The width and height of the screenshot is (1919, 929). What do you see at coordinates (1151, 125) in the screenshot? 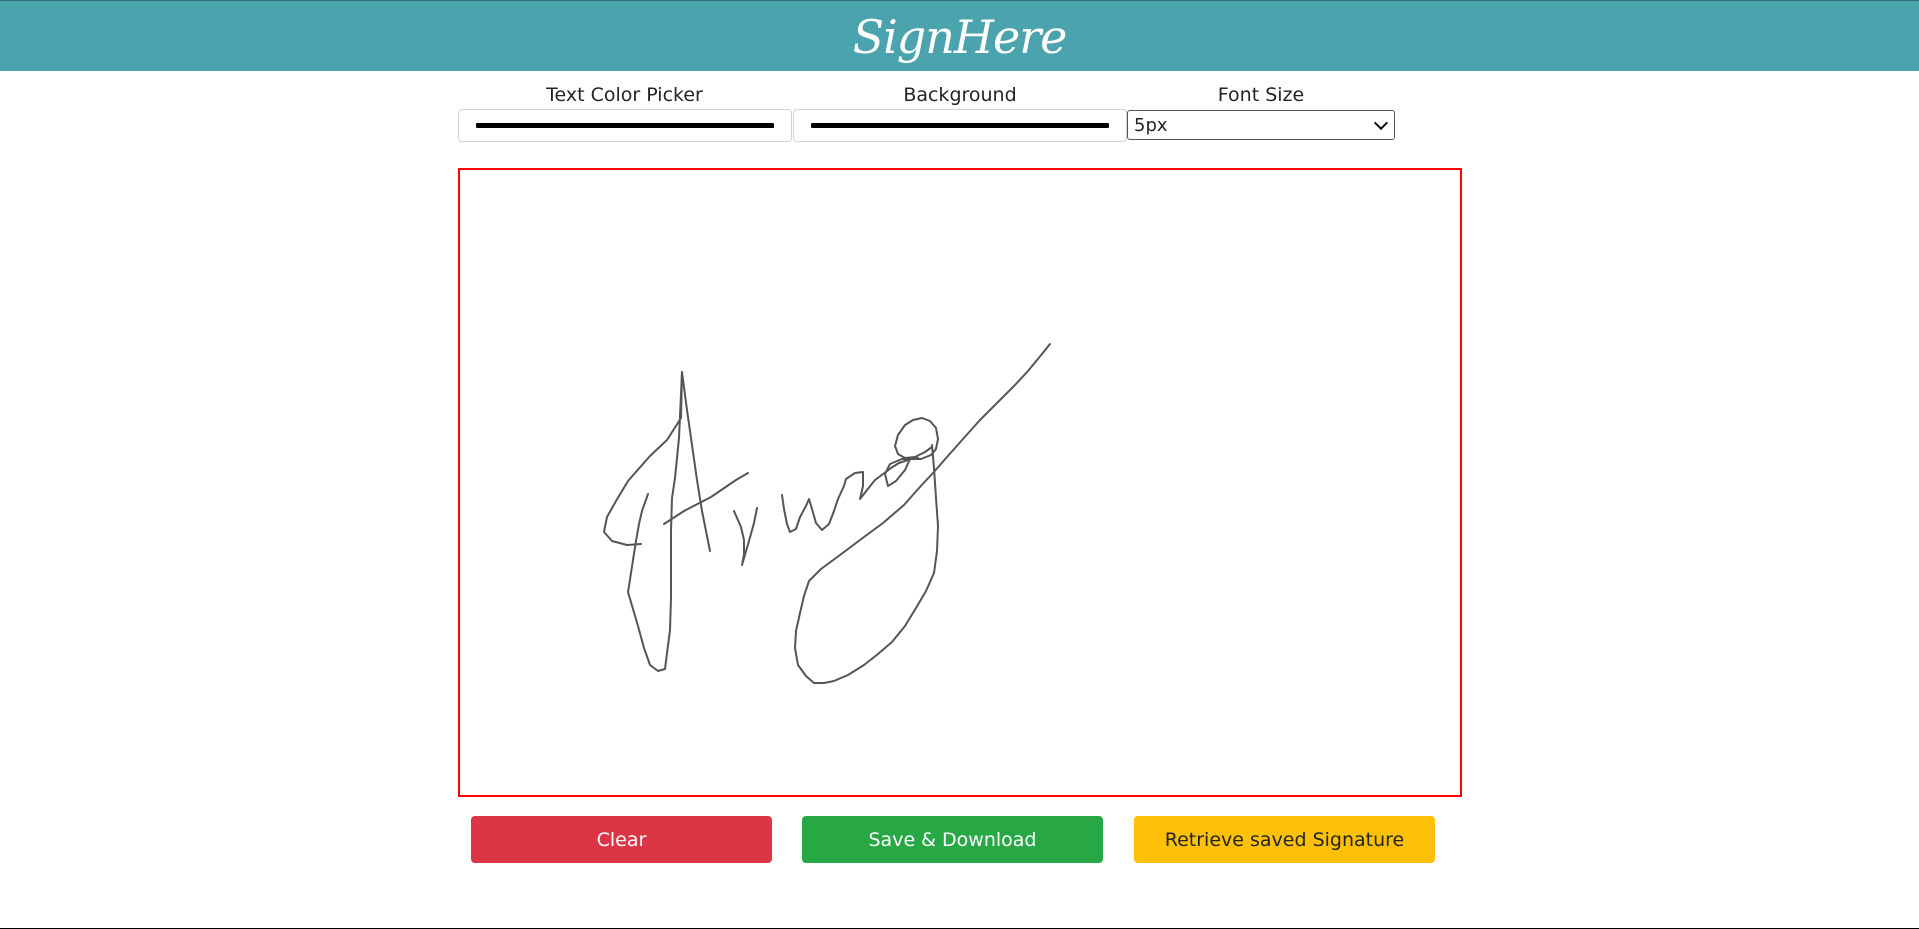
I see `font-size-value: 5px` at bounding box center [1151, 125].